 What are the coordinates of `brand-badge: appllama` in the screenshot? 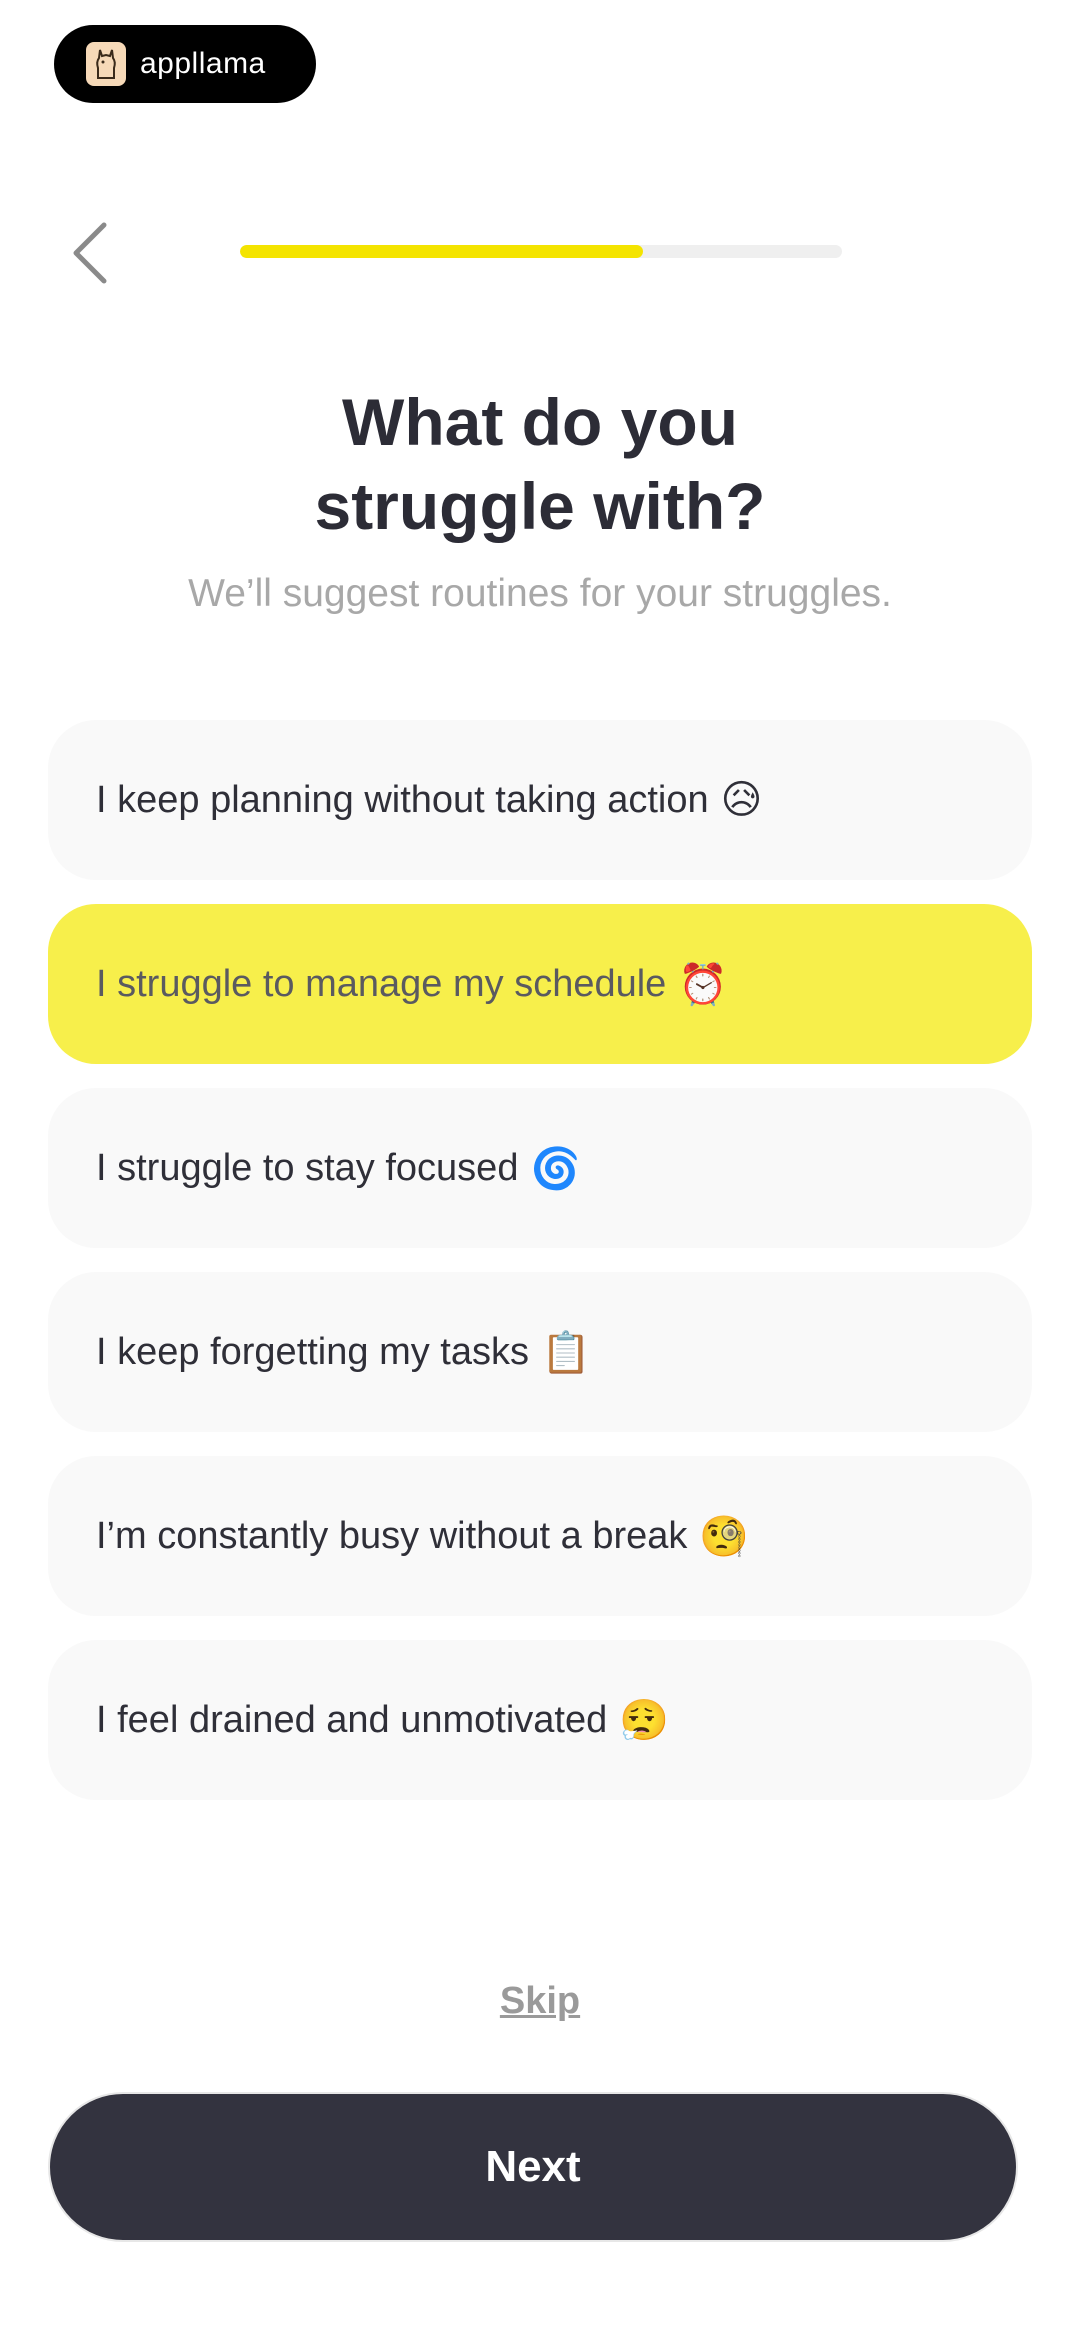 It's located at (185, 64).